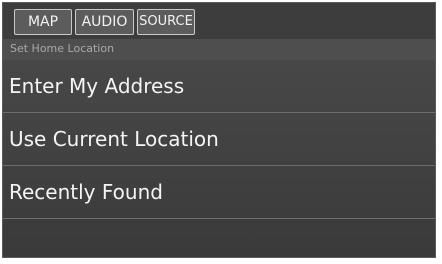  Describe the element at coordinates (219, 21) in the screenshot. I see `top-tab-bar: MAP AUDIO SOURCE` at that location.